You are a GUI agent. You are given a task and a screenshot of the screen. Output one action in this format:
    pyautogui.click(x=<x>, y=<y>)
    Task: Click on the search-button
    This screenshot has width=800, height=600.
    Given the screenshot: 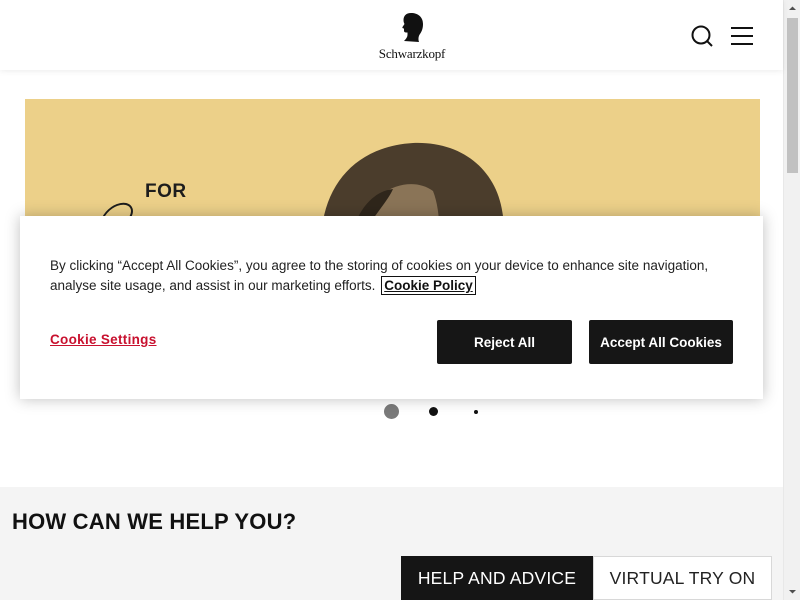 What is the action you would take?
    pyautogui.click(x=702, y=36)
    